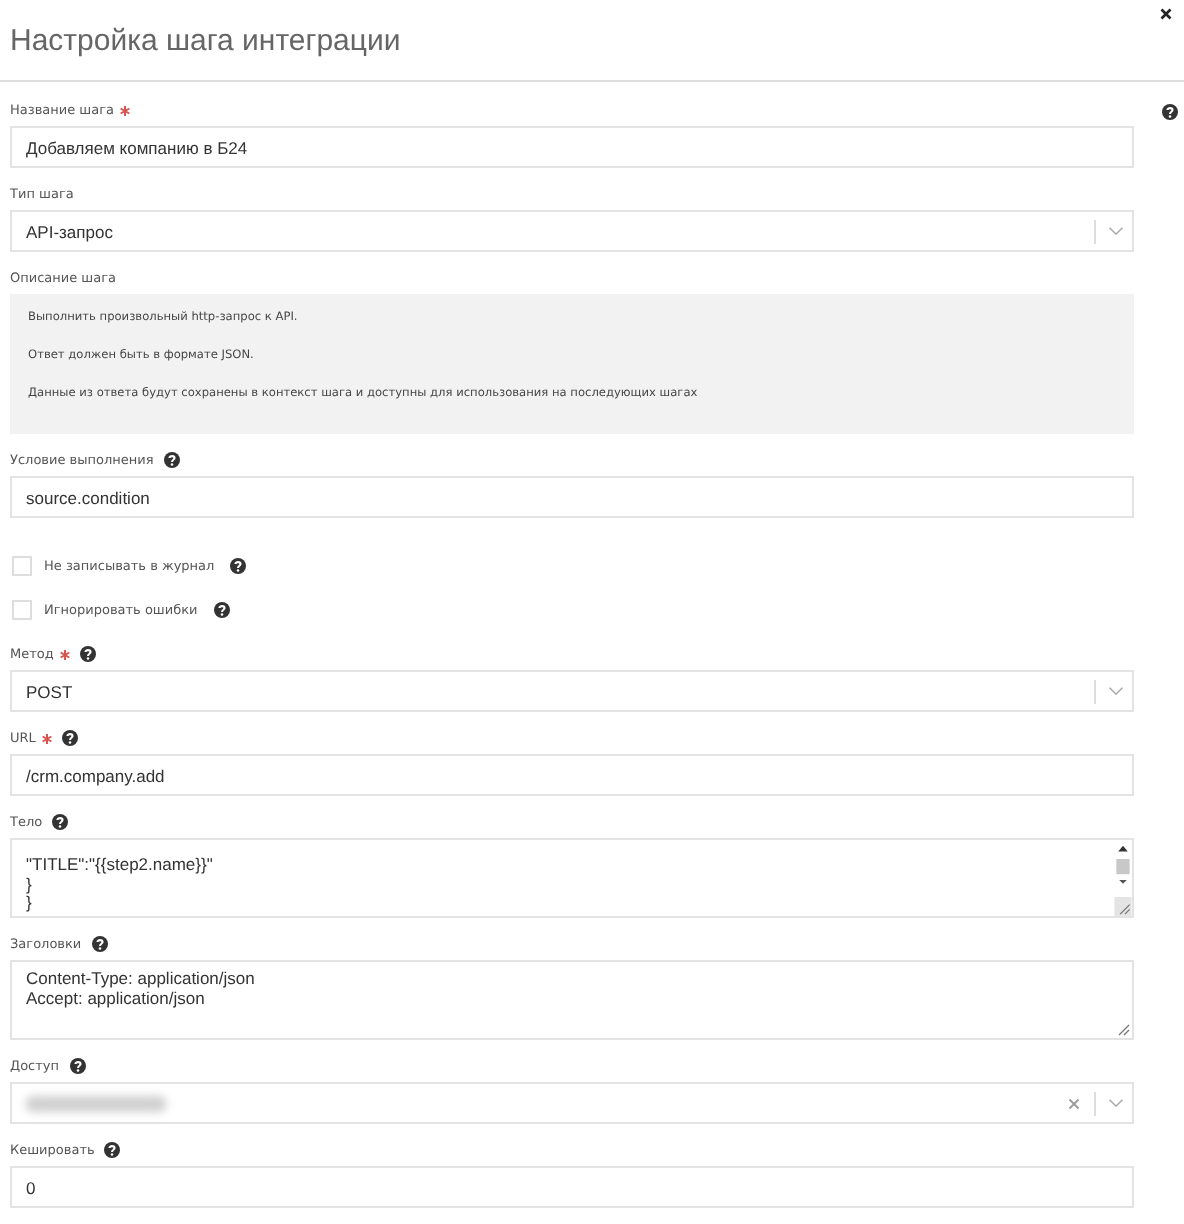 The height and width of the screenshot is (1224, 1184). I want to click on scrollbar-drawing, so click(1123, 878).